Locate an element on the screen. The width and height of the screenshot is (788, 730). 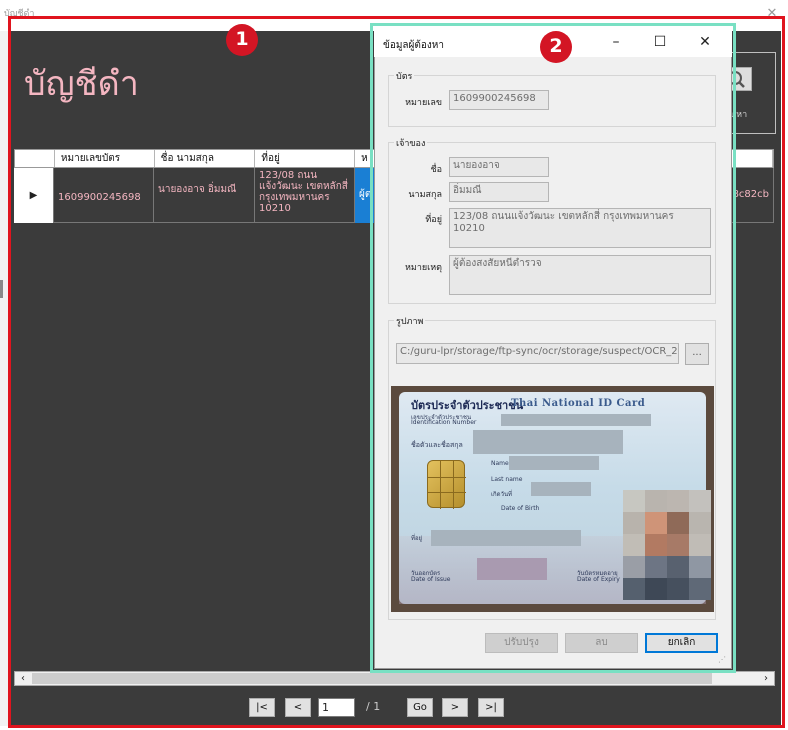
last-name-field: อิ่มมณี is located at coordinates (499, 192).